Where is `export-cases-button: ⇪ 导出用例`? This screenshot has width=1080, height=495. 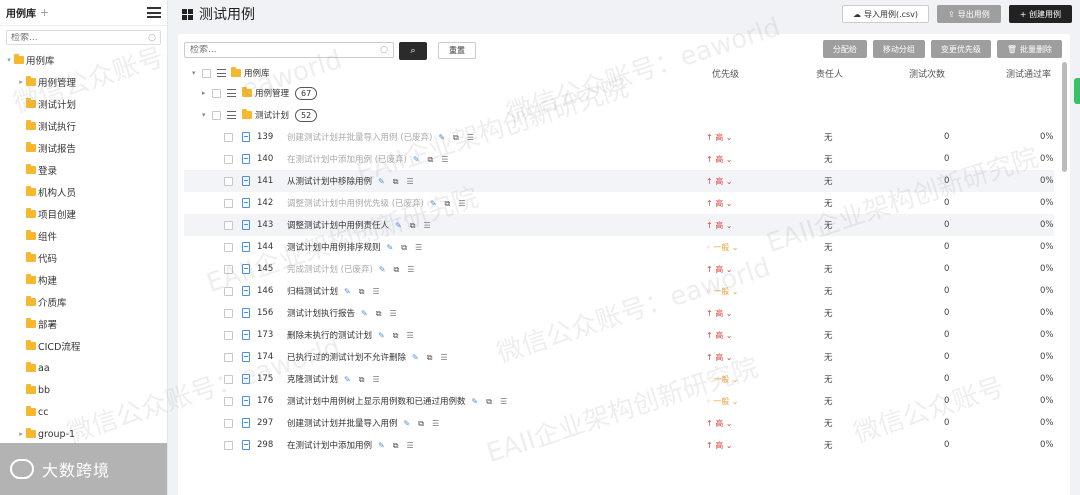 export-cases-button: ⇪ 导出用例 is located at coordinates (969, 14).